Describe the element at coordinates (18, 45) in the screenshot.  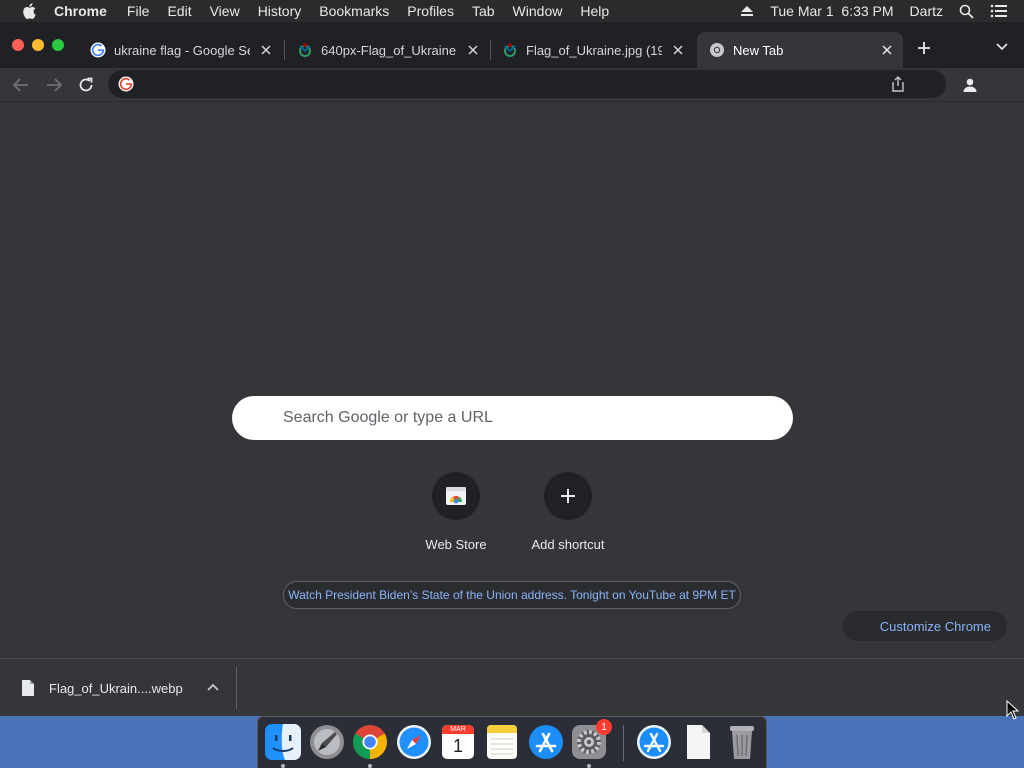
I see `window-close-button` at that location.